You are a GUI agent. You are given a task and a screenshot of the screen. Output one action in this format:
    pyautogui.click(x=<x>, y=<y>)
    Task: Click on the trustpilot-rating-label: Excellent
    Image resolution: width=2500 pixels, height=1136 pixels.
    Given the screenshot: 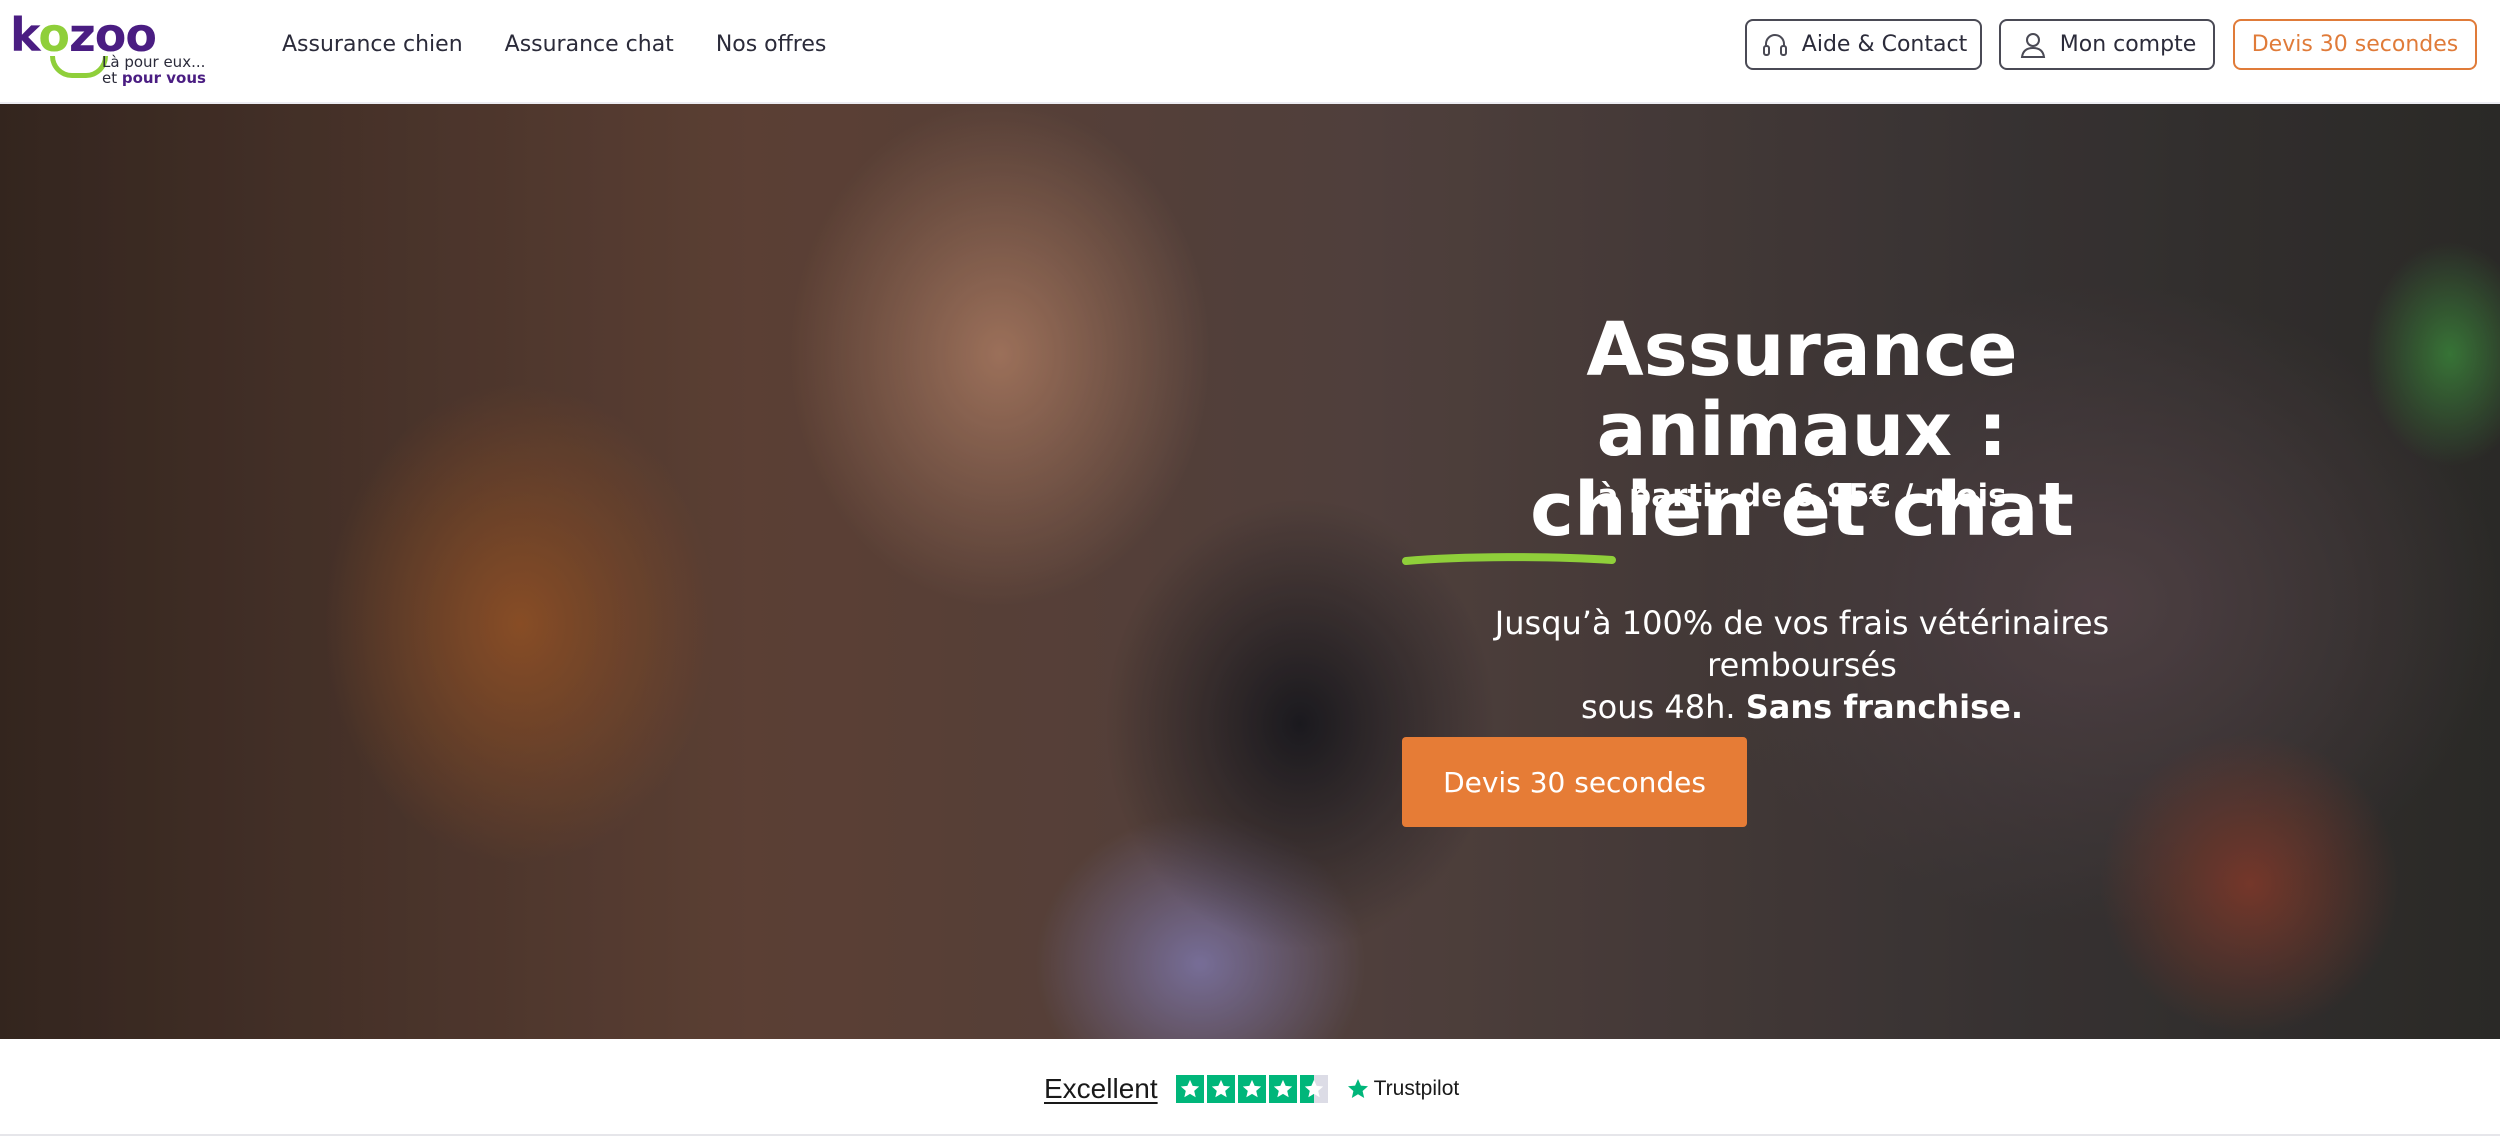 What is the action you would take?
    pyautogui.click(x=1101, y=1089)
    